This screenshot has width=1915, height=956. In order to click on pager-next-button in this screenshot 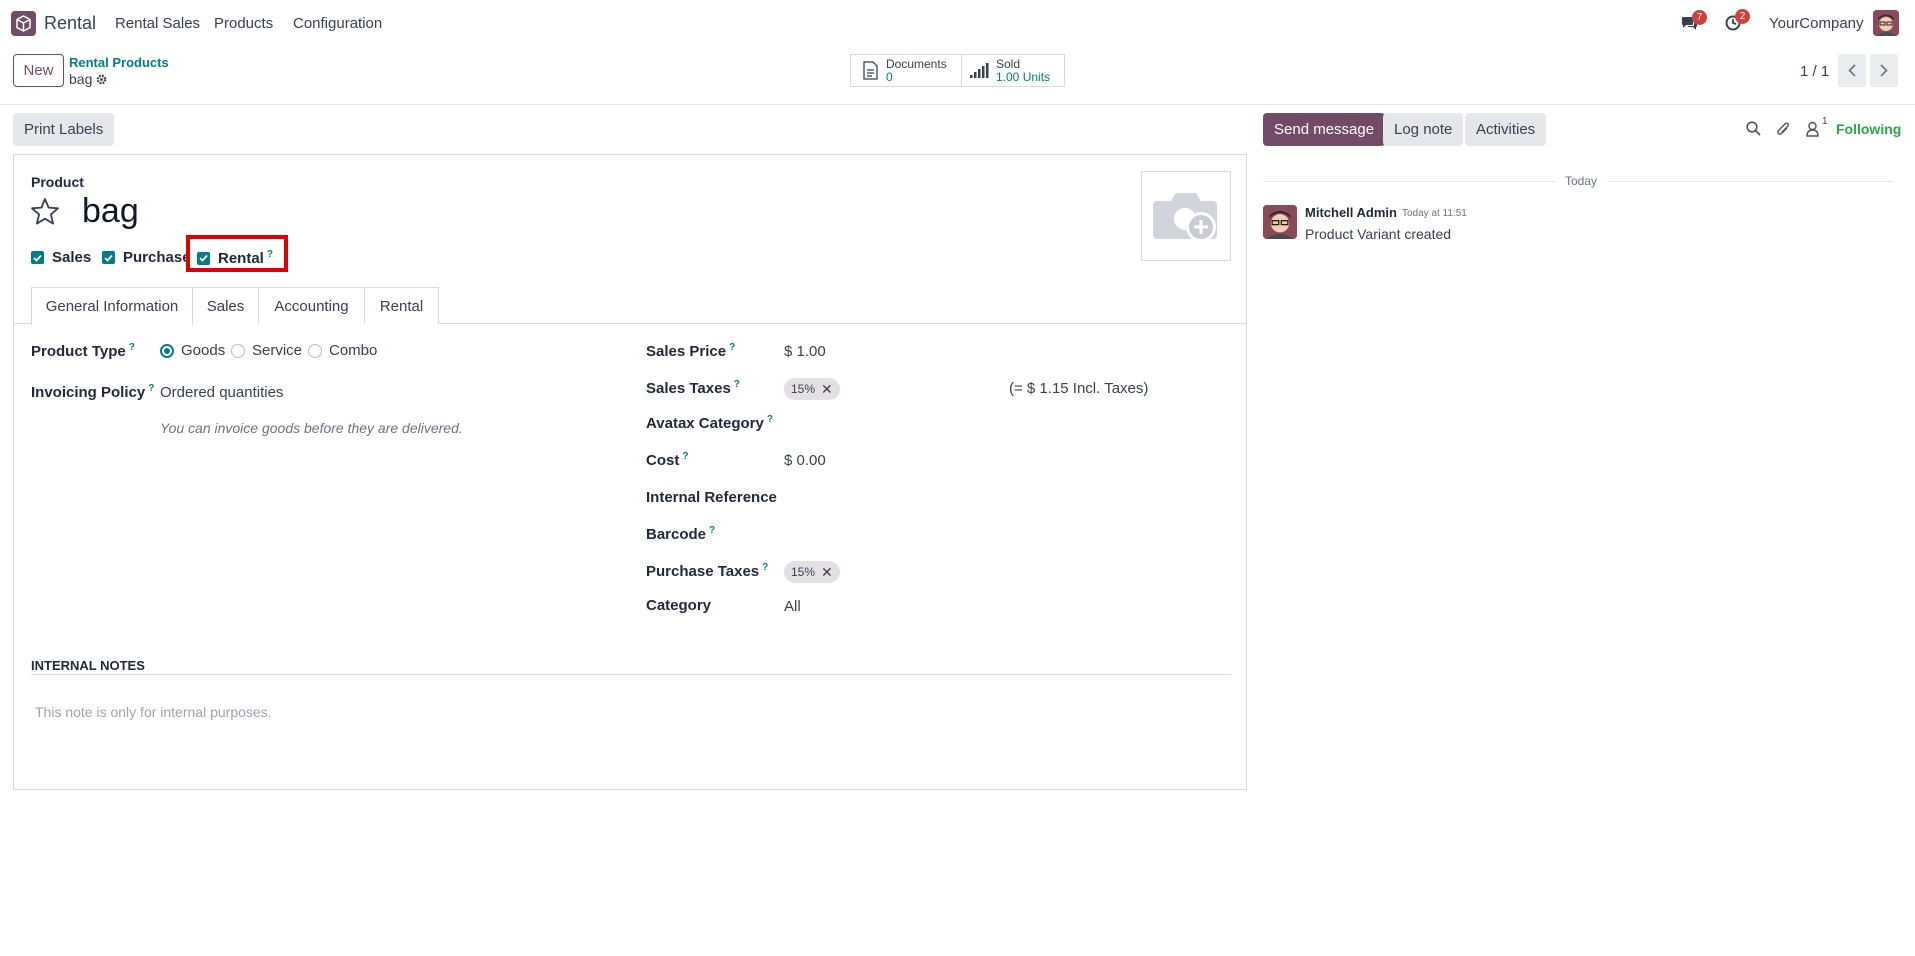, I will do `click(1884, 70)`.